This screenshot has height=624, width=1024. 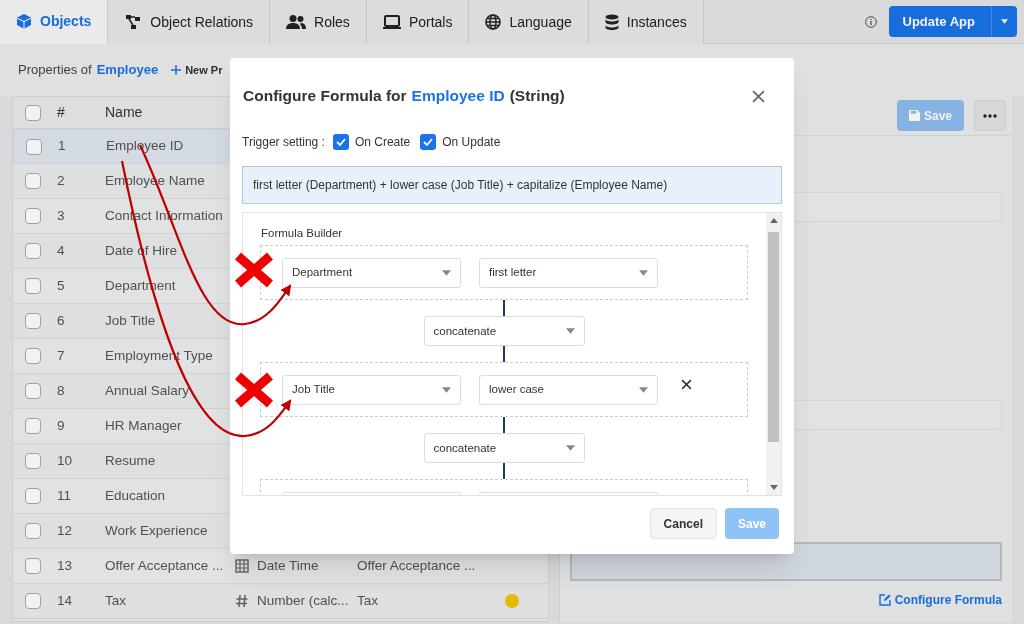 I want to click on cancel-button: Cancel, so click(x=683, y=523).